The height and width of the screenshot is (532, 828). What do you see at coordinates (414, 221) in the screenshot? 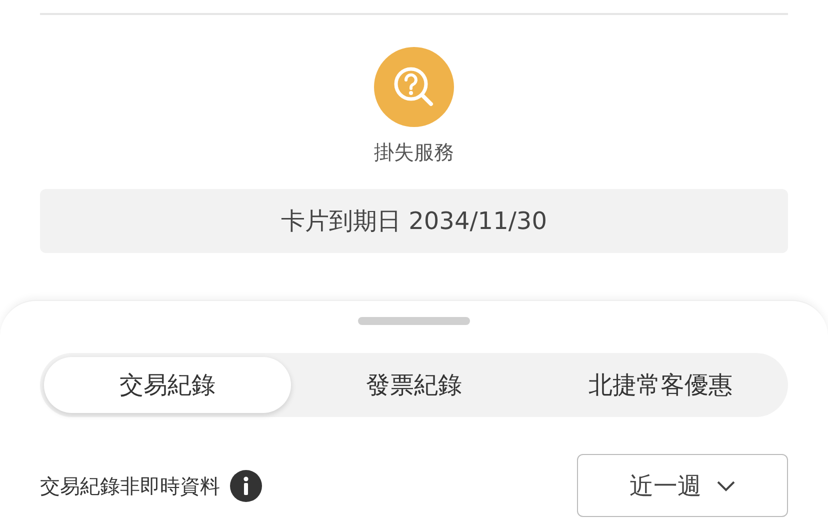
I see `expiry-date-bar: 卡片到期日 2034/11/30` at bounding box center [414, 221].